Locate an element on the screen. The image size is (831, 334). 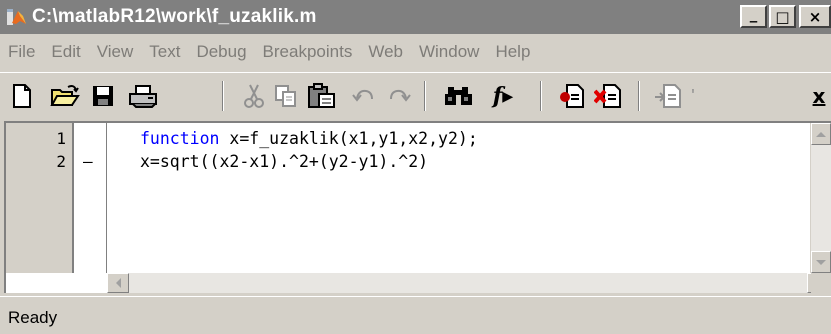
window-title: C:\matlabR12\work\f_uzaklik.m is located at coordinates (174, 16).